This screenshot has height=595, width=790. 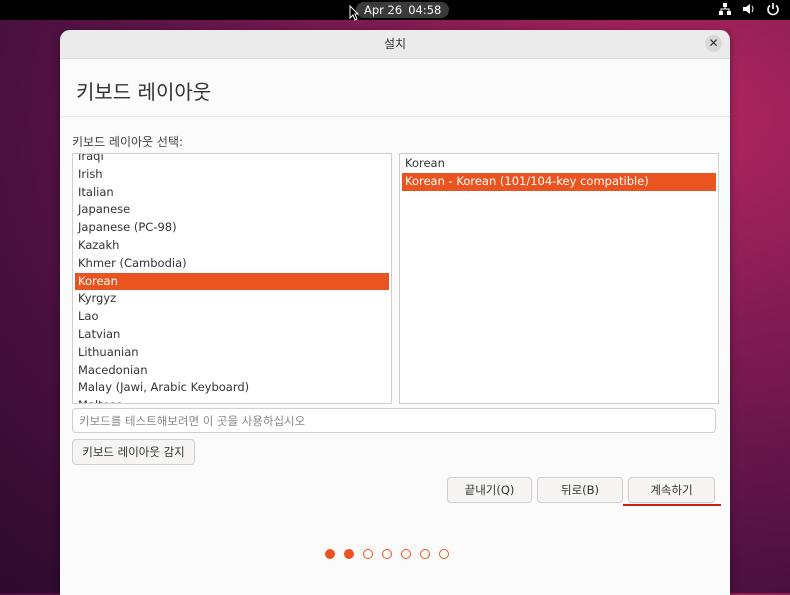 I want to click on power-icon, so click(x=773, y=9).